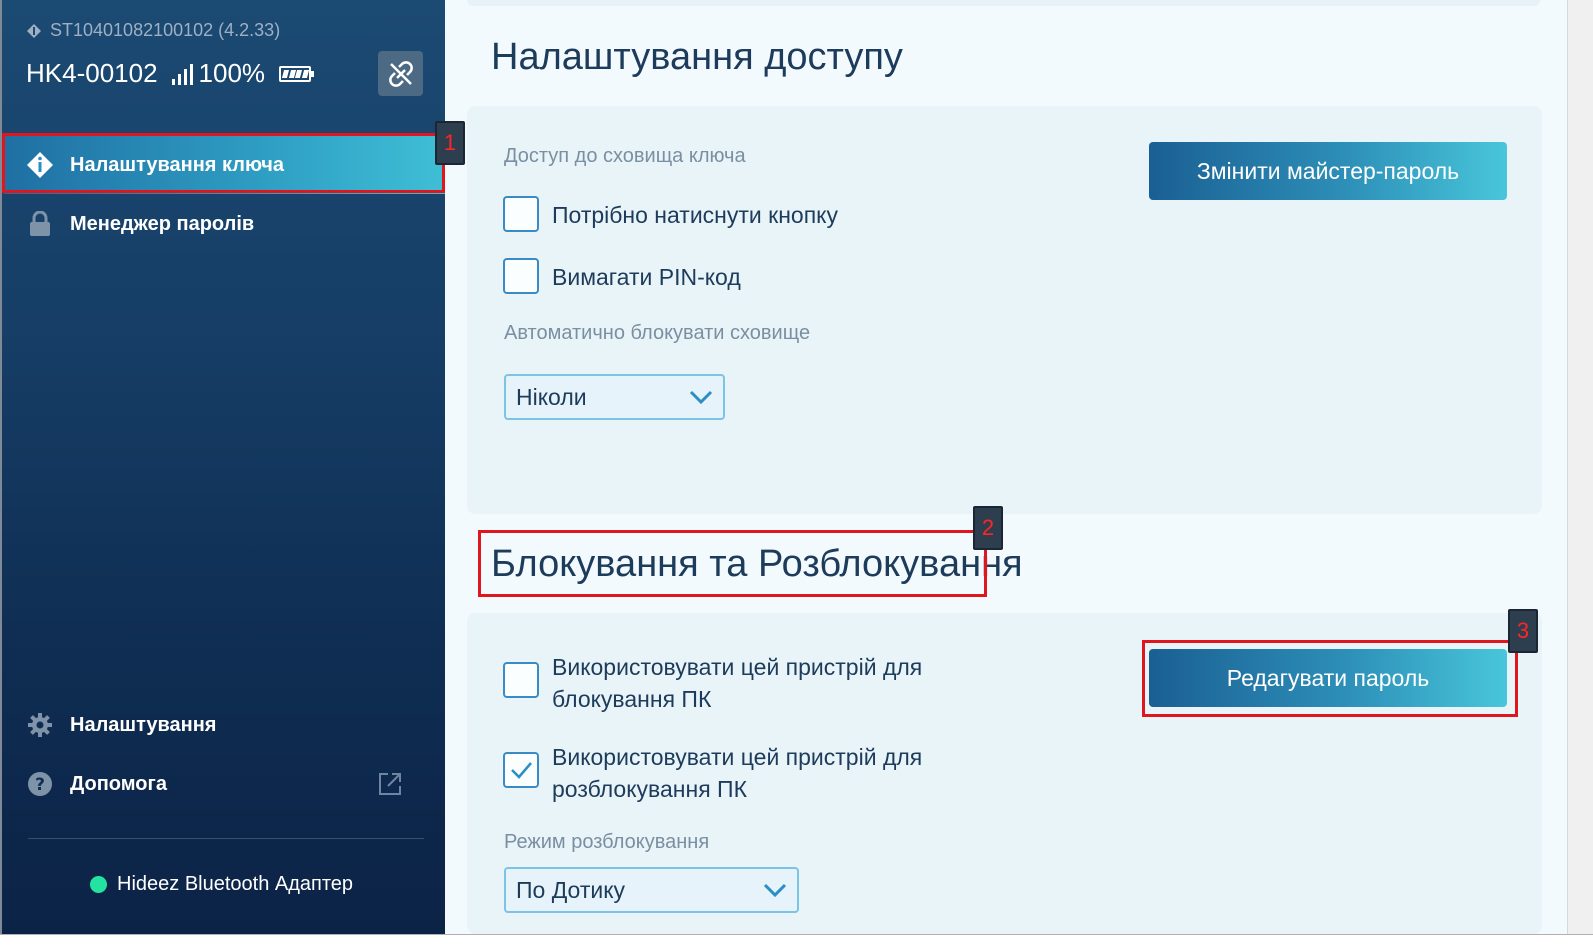 Image resolution: width=1593 pixels, height=949 pixels. Describe the element at coordinates (235, 884) in the screenshot. I see `adapter-label: Hideez Bluetooth Адаптер` at that location.